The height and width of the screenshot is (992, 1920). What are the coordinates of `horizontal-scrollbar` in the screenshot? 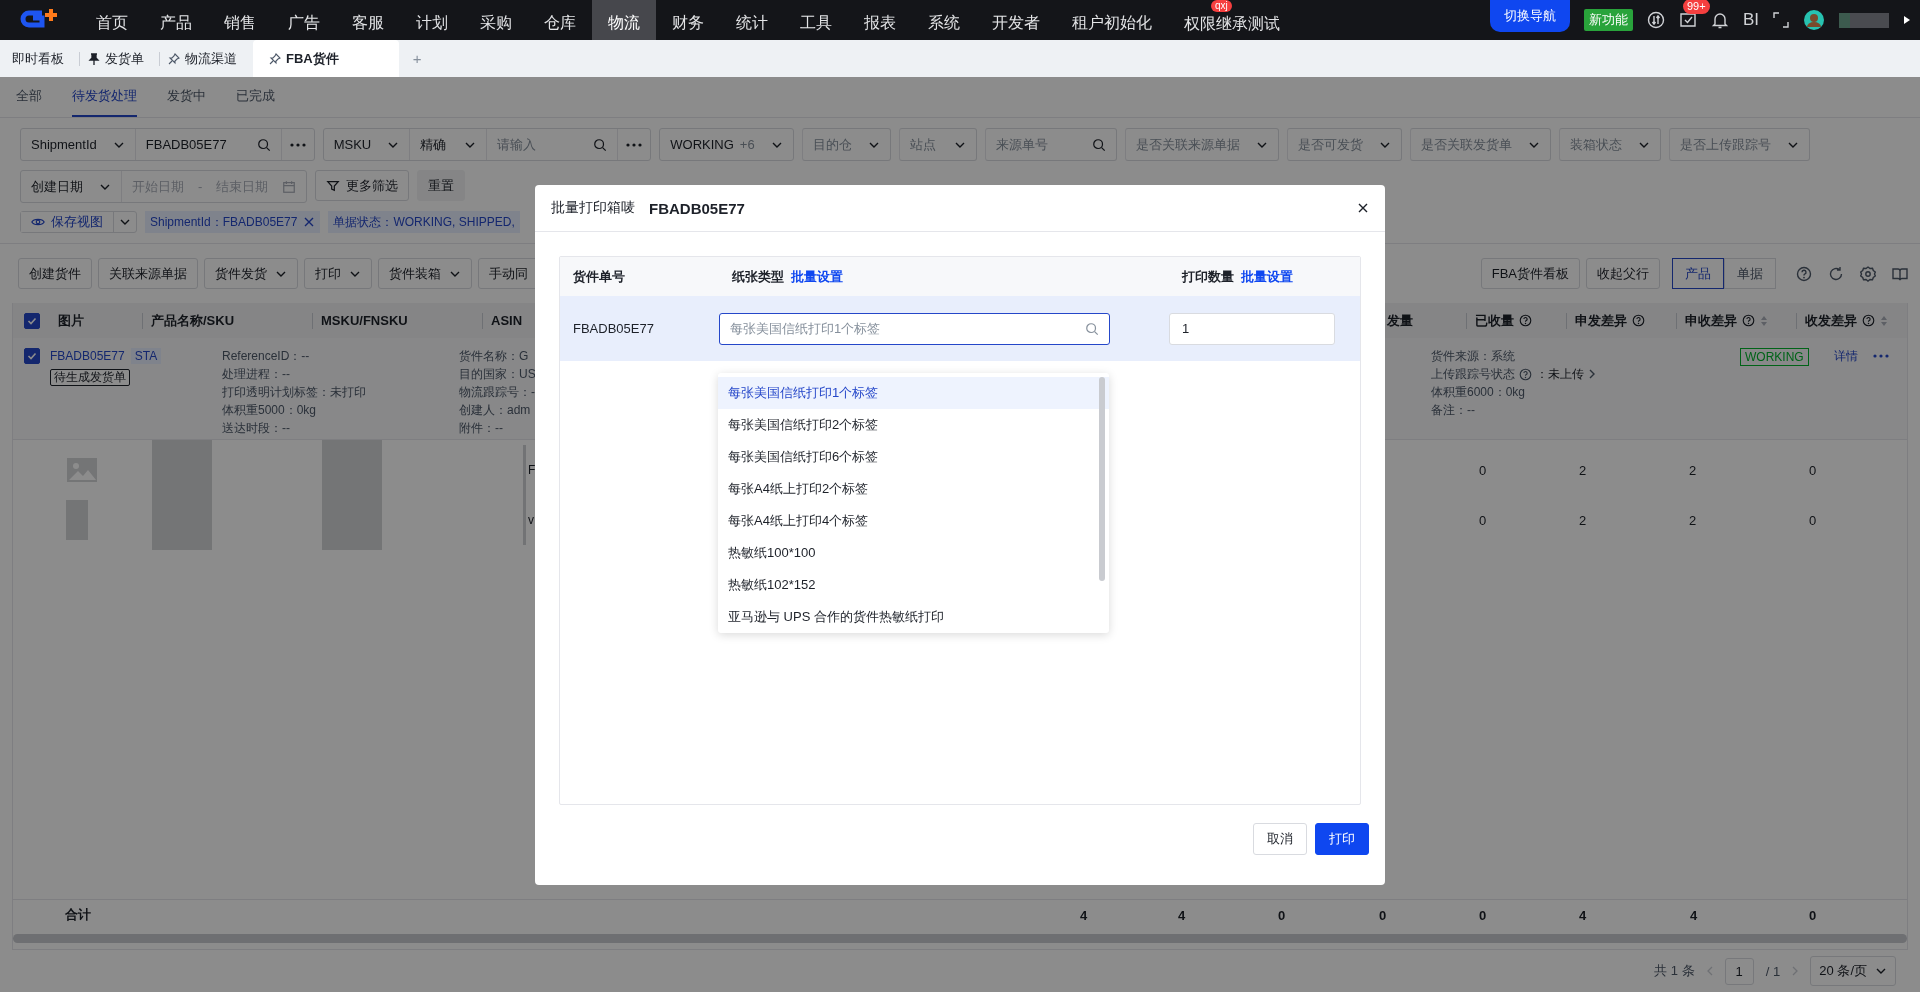 It's located at (960, 938).